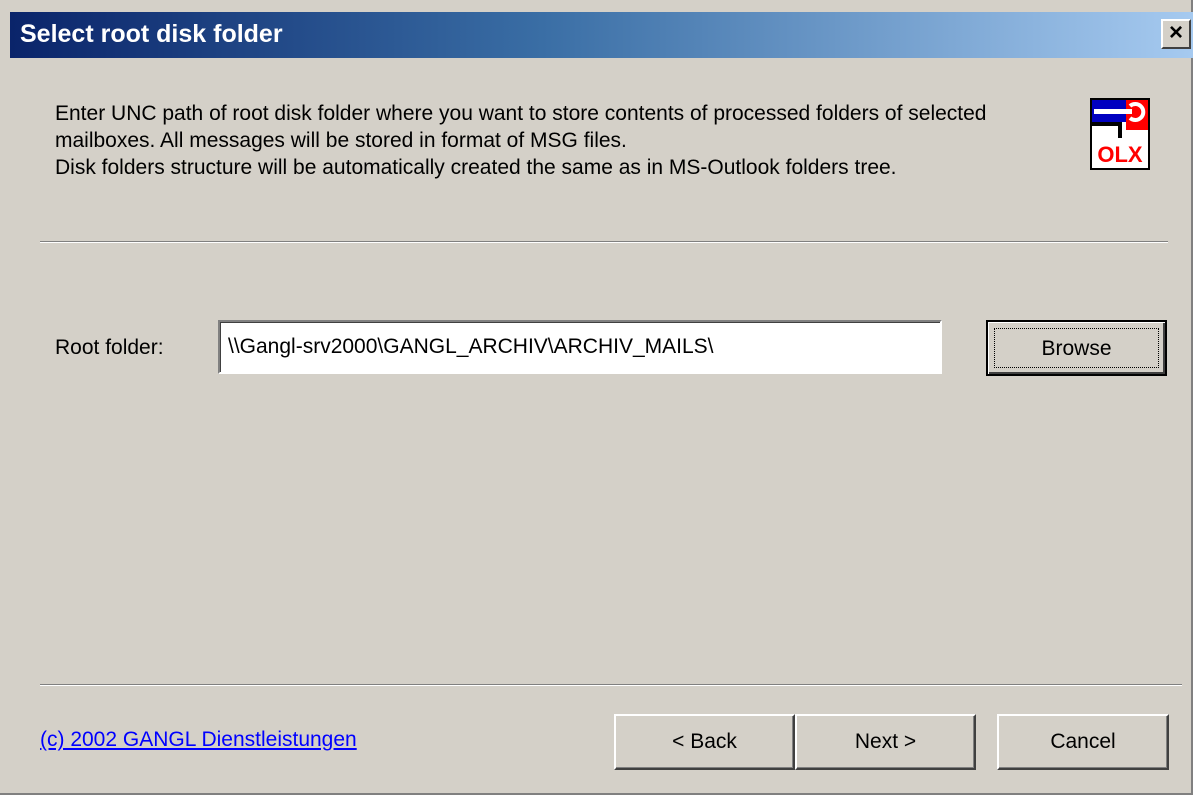 The height and width of the screenshot is (795, 1193). I want to click on title-bar: Select root disk folder ×, so click(601, 35).